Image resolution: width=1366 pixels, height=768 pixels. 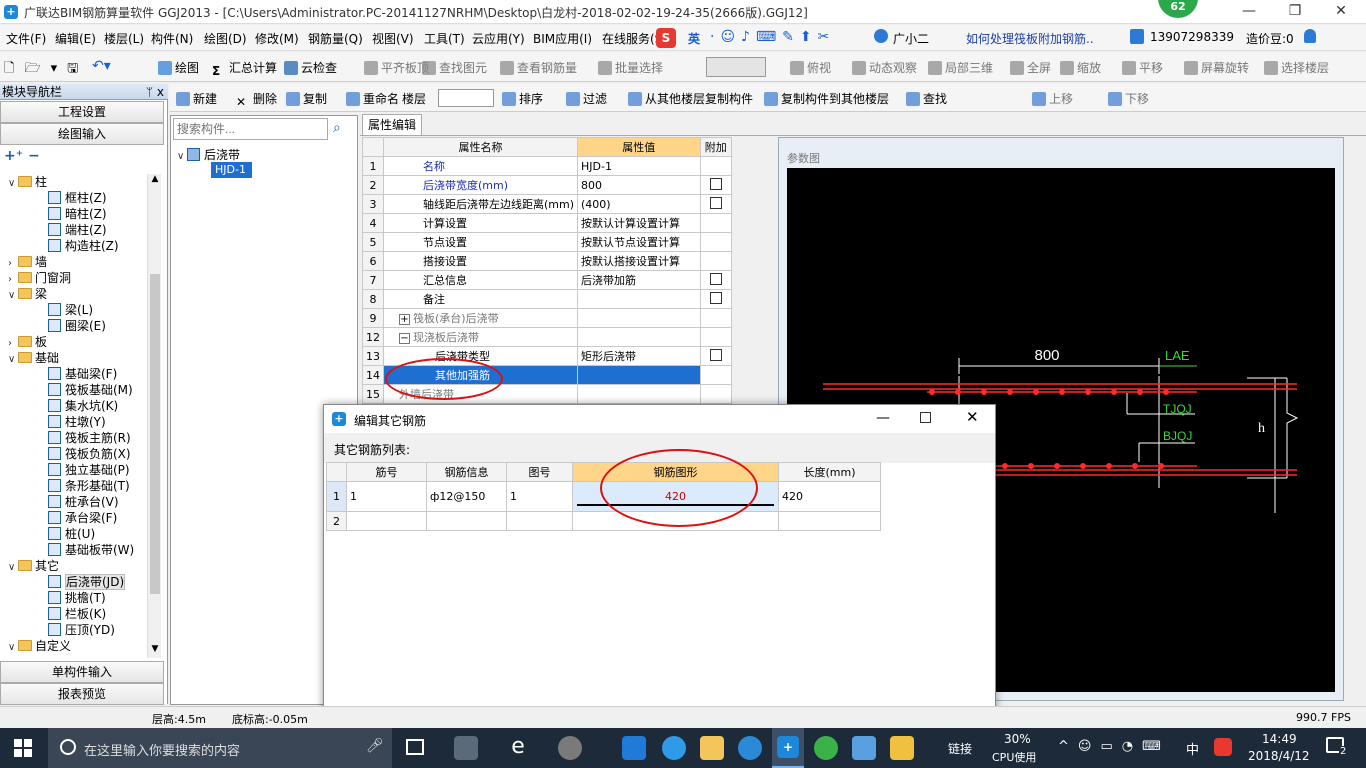 What do you see at coordinates (547, 299) in the screenshot?
I see `property-row: 8 备注` at bounding box center [547, 299].